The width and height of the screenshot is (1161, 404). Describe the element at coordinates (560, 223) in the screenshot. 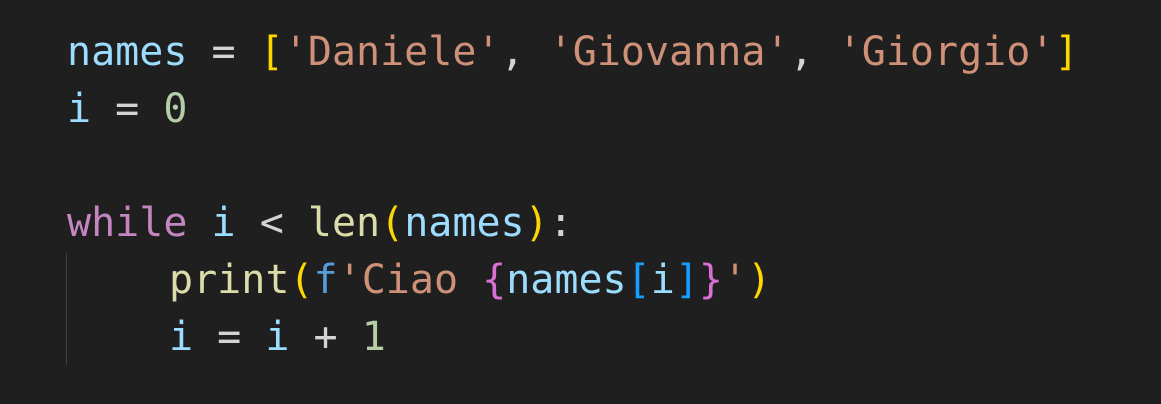

I see `token: :` at that location.